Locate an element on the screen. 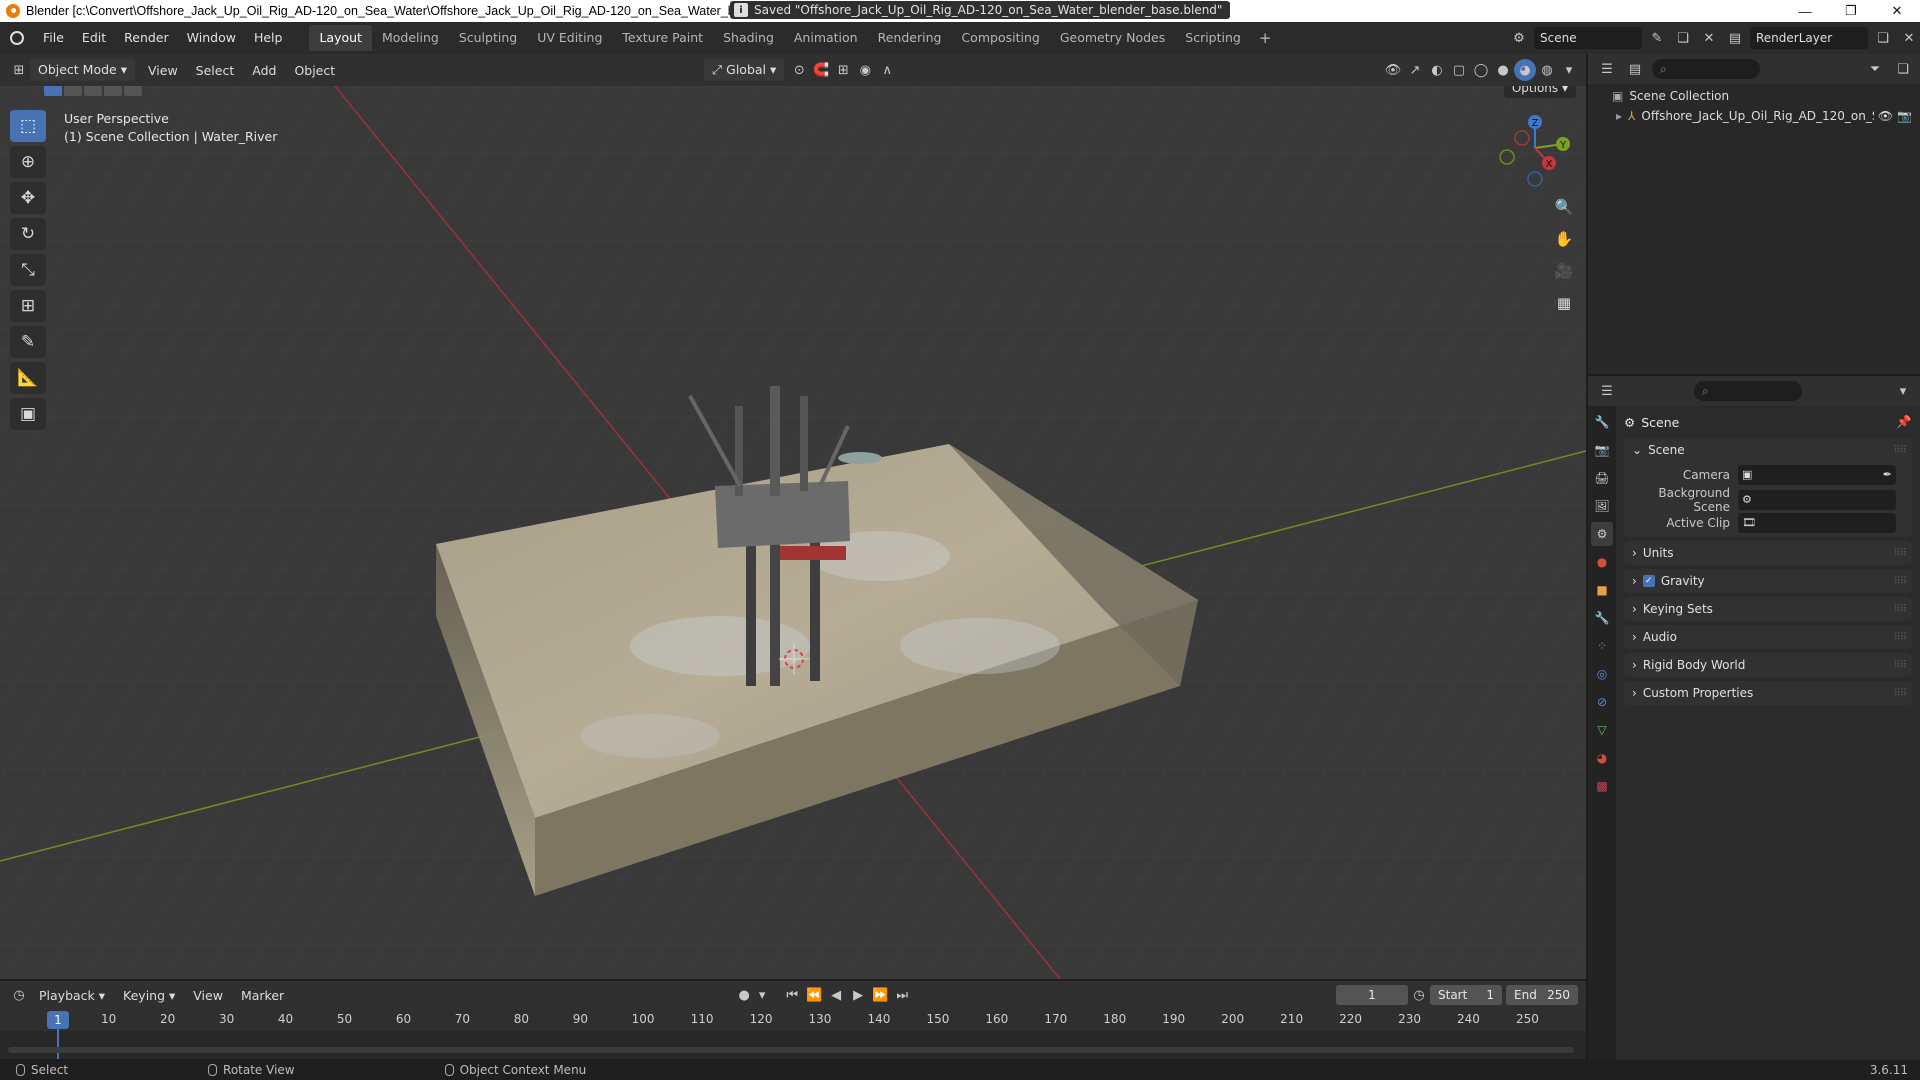 Image resolution: width=1920 pixels, height=1080 pixels. render-camera-icon: 📷 is located at coordinates (1904, 116).